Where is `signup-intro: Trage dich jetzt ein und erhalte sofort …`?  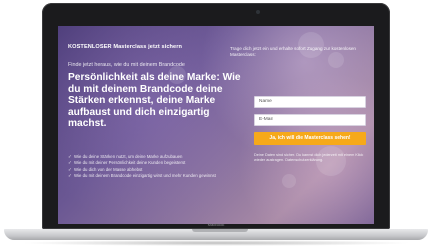 signup-intro: Trage dich jetzt ein und erhalte sofort … is located at coordinates (293, 51).